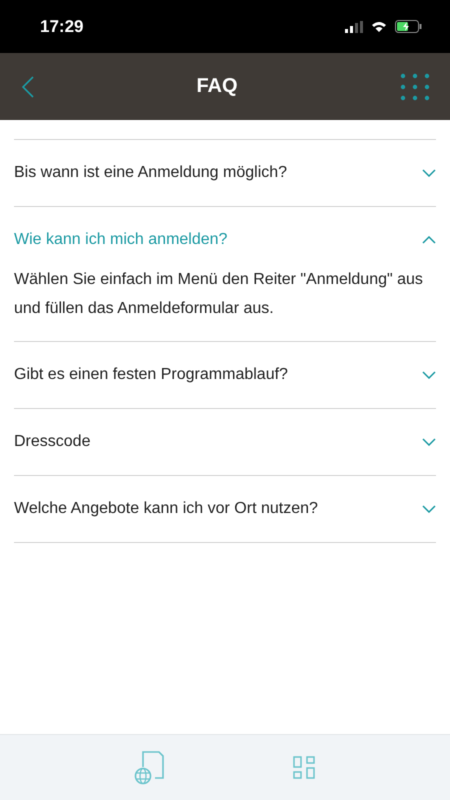 The height and width of the screenshot is (800, 450). Describe the element at coordinates (429, 240) in the screenshot. I see `chevron-up-icon` at that location.